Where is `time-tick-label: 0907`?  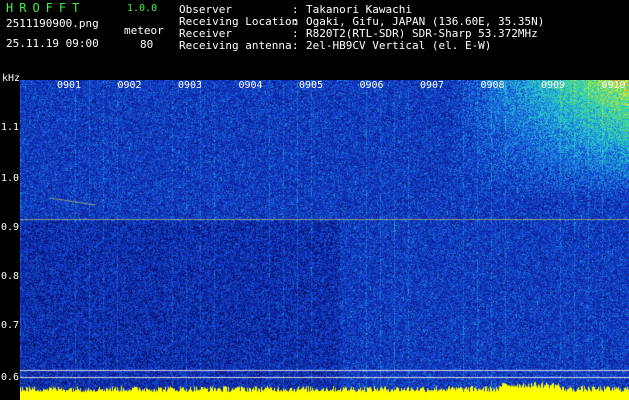 time-tick-label: 0907 is located at coordinates (432, 85).